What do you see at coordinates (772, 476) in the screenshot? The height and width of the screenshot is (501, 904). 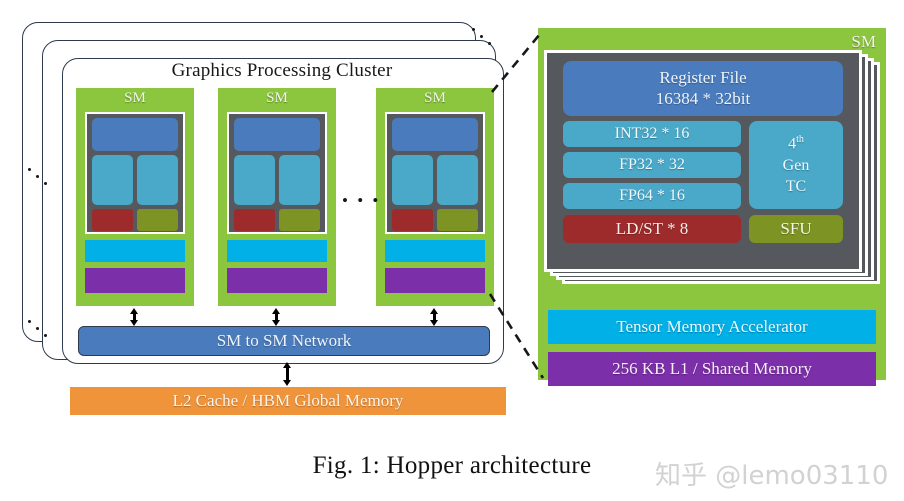 I see `watermark: 知乎 @lemo03110` at bounding box center [772, 476].